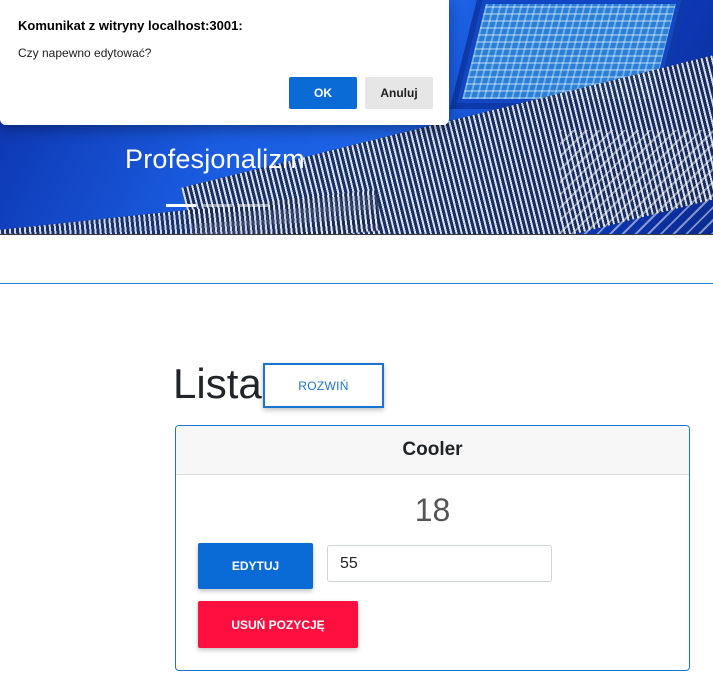 The height and width of the screenshot is (675, 713). Describe the element at coordinates (432, 510) in the screenshot. I see `item-quantity: 18` at that location.